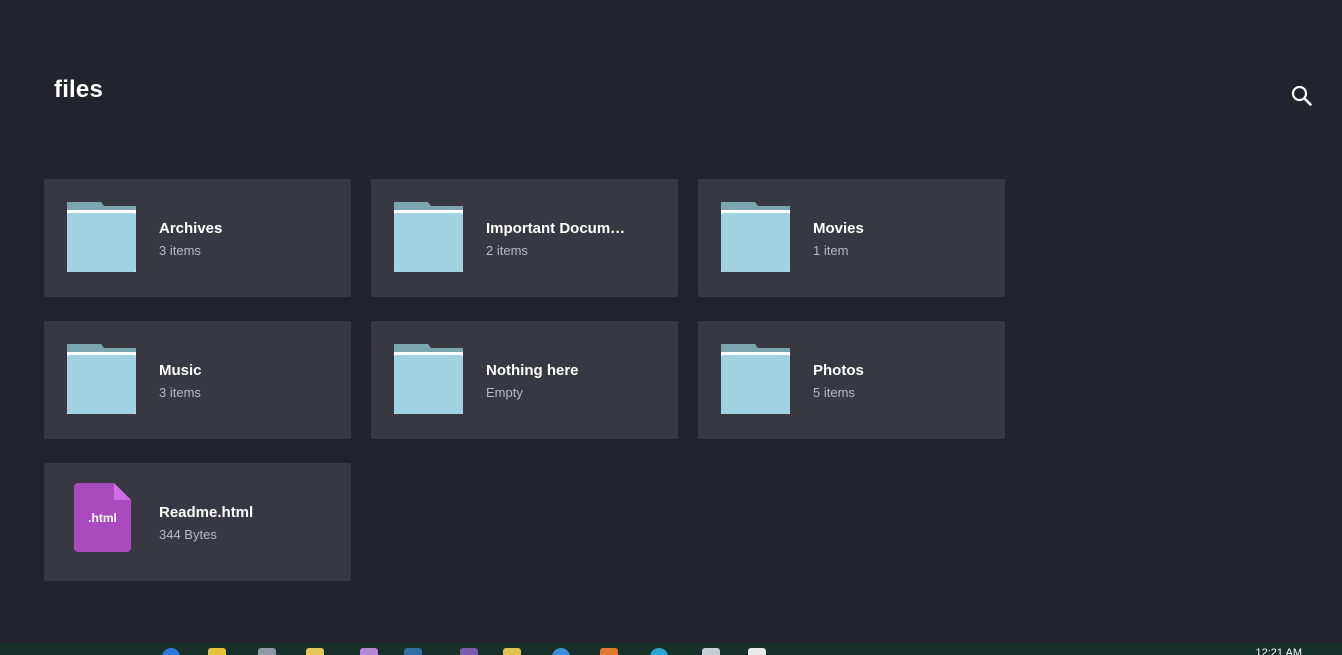 The width and height of the screenshot is (1342, 655). What do you see at coordinates (191, 228) in the screenshot?
I see `tile-name: Archives` at bounding box center [191, 228].